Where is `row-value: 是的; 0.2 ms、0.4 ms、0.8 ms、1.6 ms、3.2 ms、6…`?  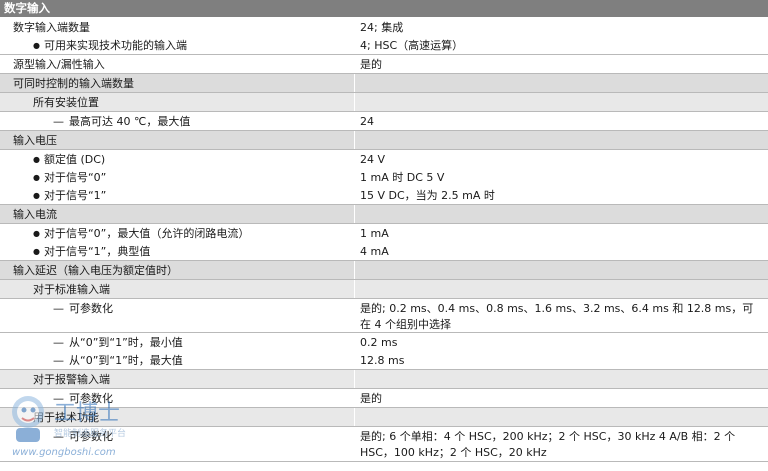 row-value: 是的; 0.2 ms、0.4 ms、0.8 ms、1.6 ms、3.2 ms、6… is located at coordinates (561, 315).